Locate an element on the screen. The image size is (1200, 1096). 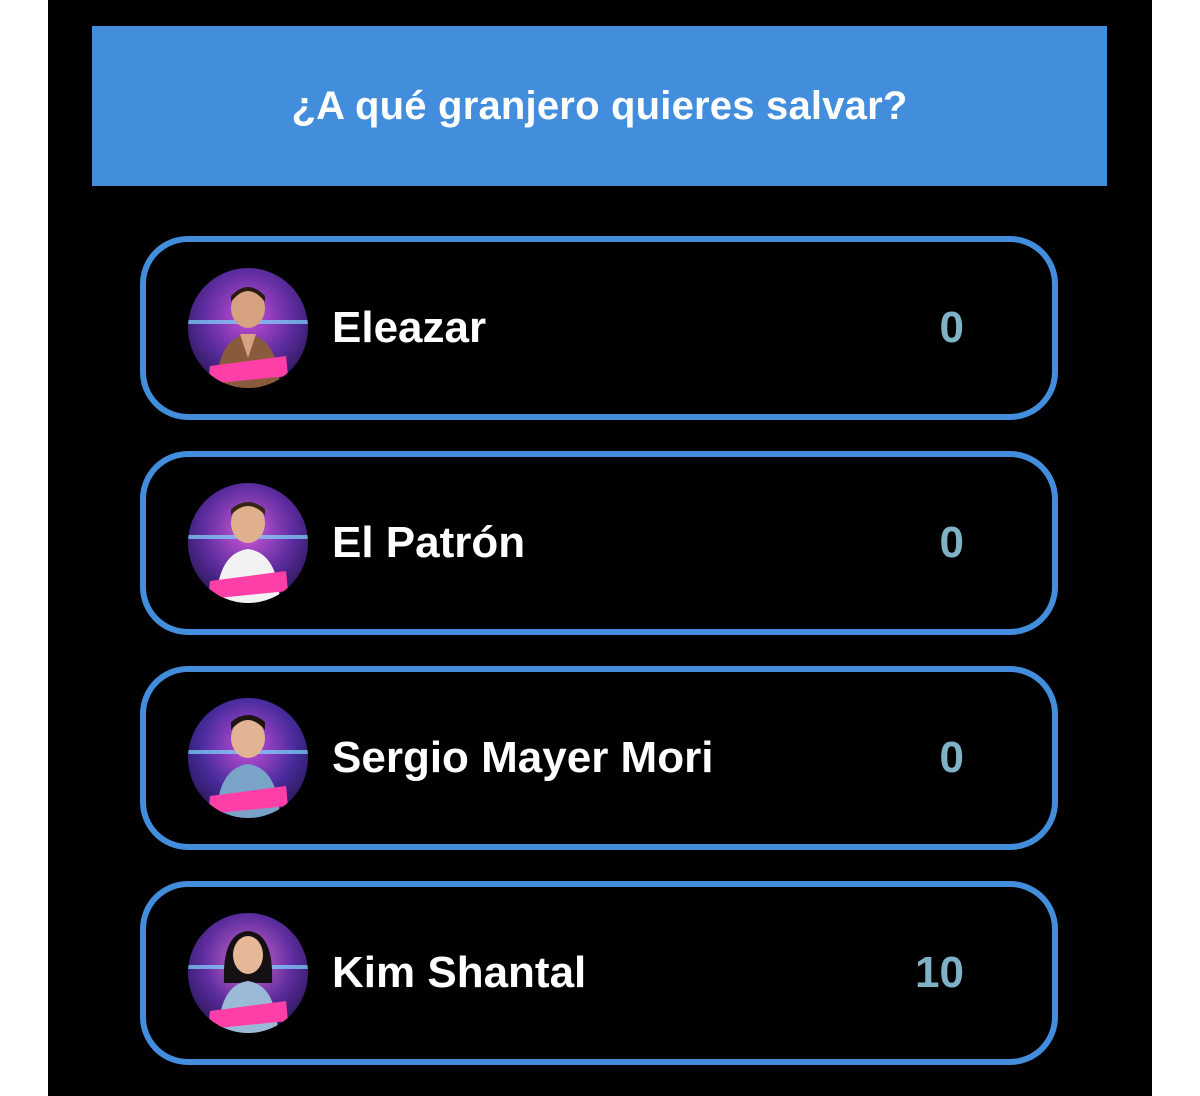
poll-question: ¿A qué granjero quieres salvar? is located at coordinates (599, 105).